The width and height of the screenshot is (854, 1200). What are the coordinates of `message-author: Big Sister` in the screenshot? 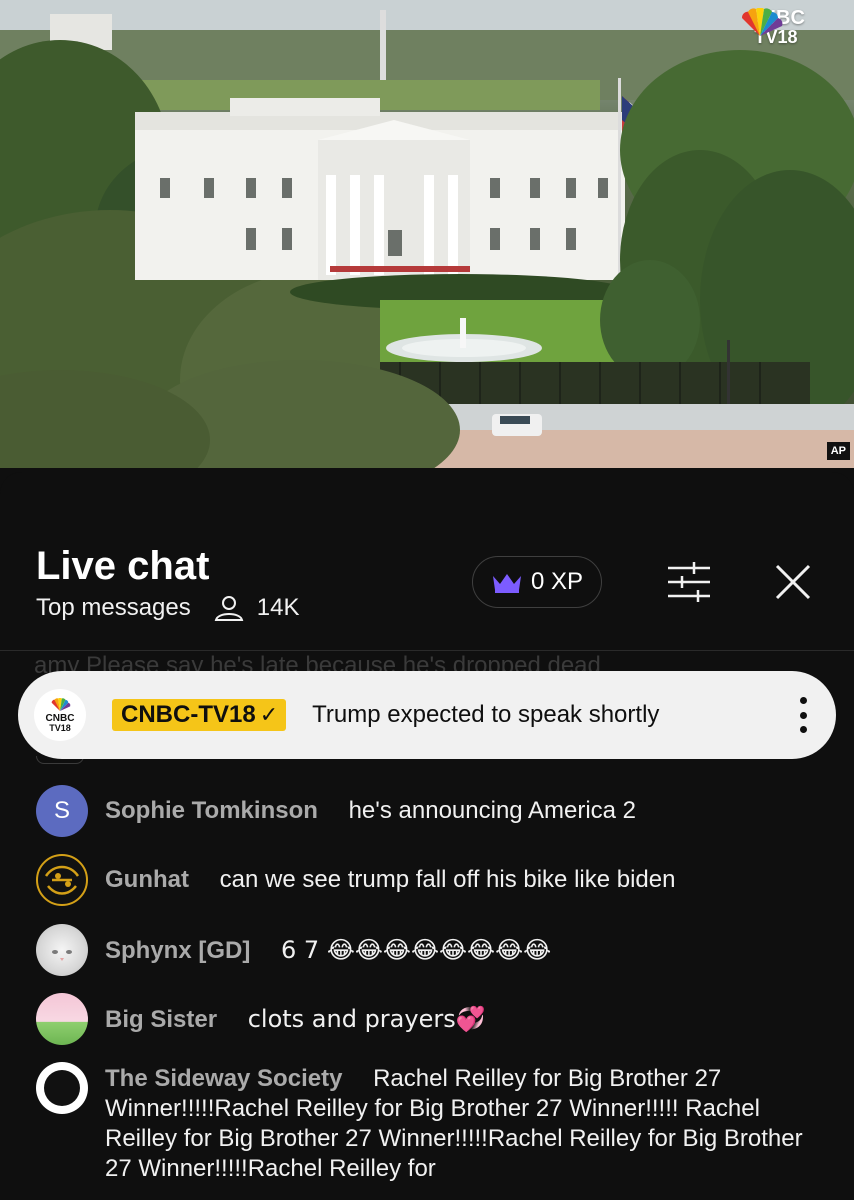 It's located at (161, 1019).